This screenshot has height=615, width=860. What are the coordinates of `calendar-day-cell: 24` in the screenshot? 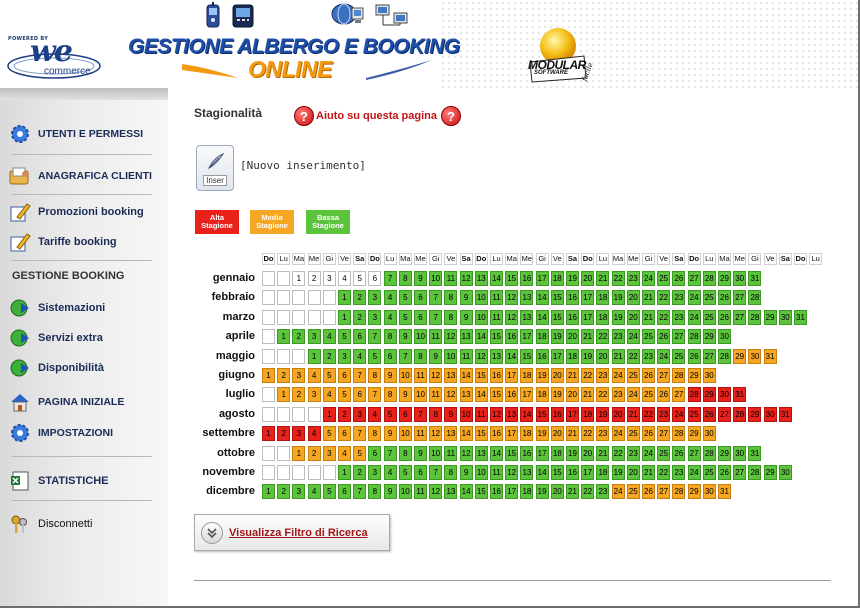 It's located at (618, 492).